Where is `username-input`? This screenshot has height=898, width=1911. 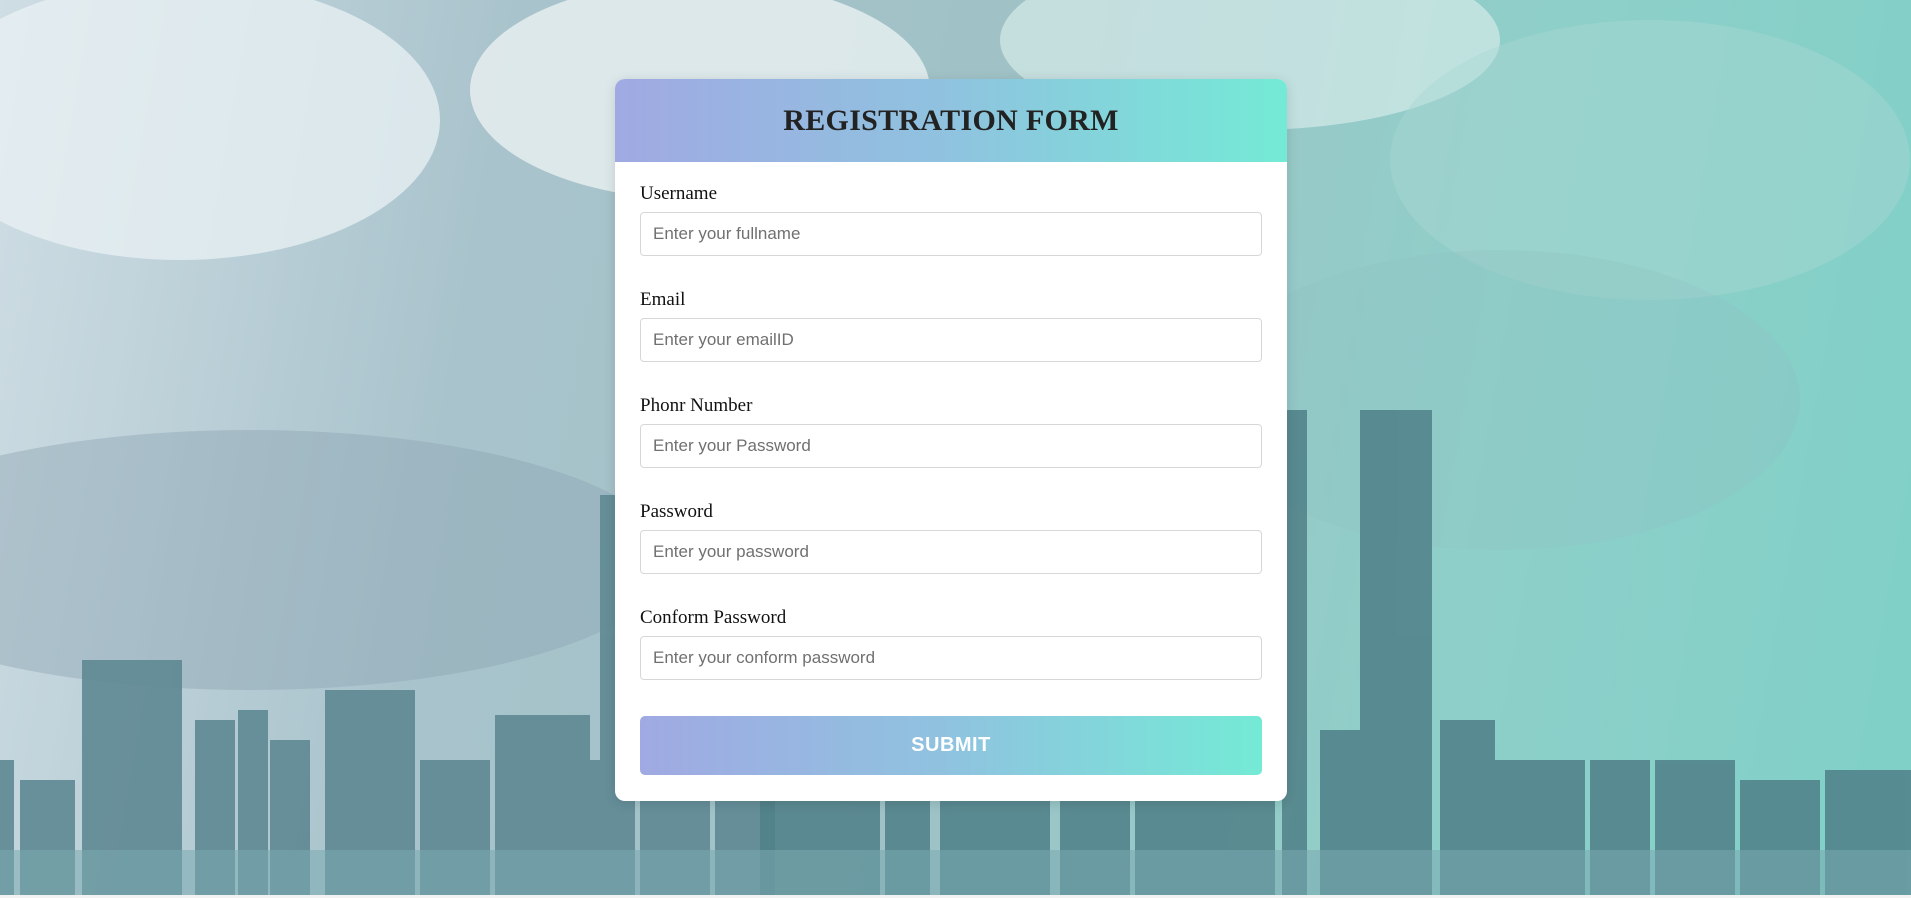
username-input is located at coordinates (951, 234).